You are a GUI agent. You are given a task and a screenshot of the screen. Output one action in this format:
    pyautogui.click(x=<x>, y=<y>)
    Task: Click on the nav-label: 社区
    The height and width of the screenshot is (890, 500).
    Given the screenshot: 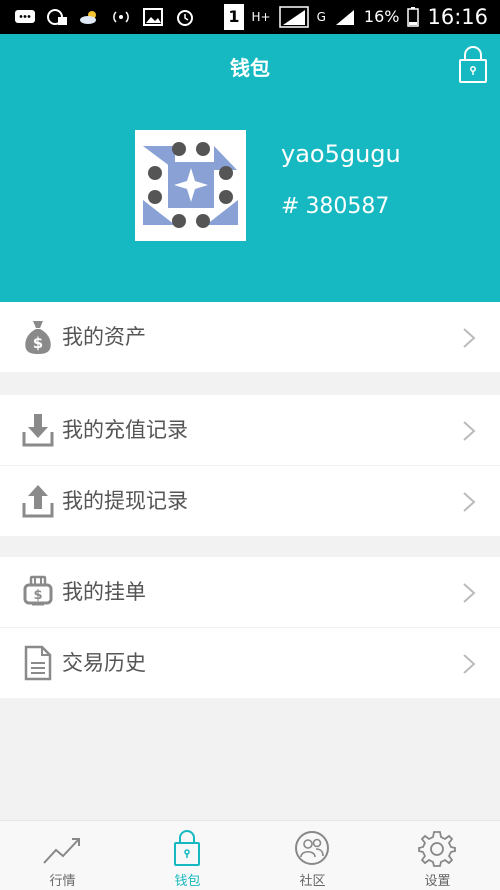 What is the action you would take?
    pyautogui.click(x=312, y=881)
    